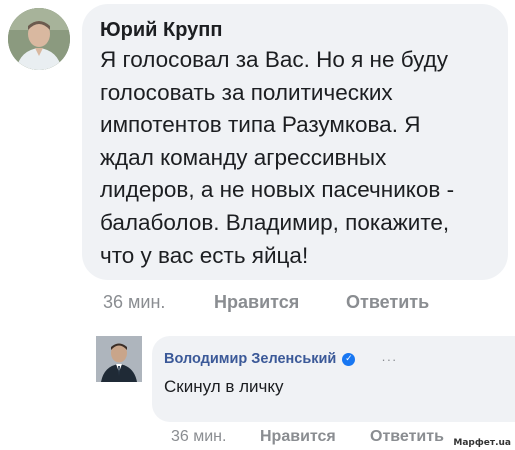  Describe the element at coordinates (134, 302) in the screenshot. I see `comment-timestamp: 36 мин.` at that location.